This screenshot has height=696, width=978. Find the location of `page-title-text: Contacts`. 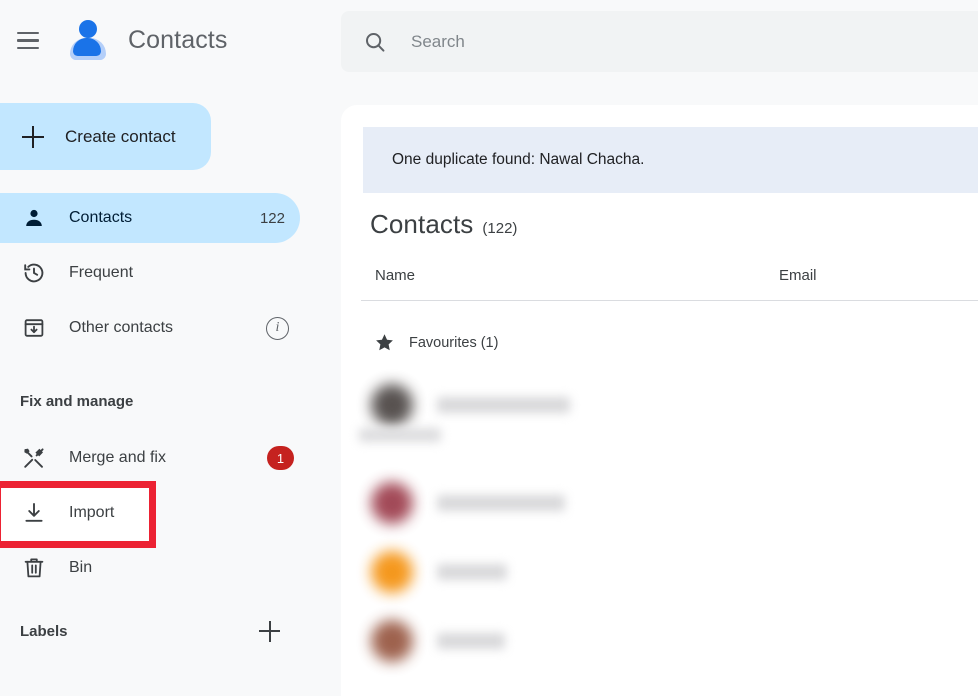

page-title-text: Contacts is located at coordinates (422, 224).